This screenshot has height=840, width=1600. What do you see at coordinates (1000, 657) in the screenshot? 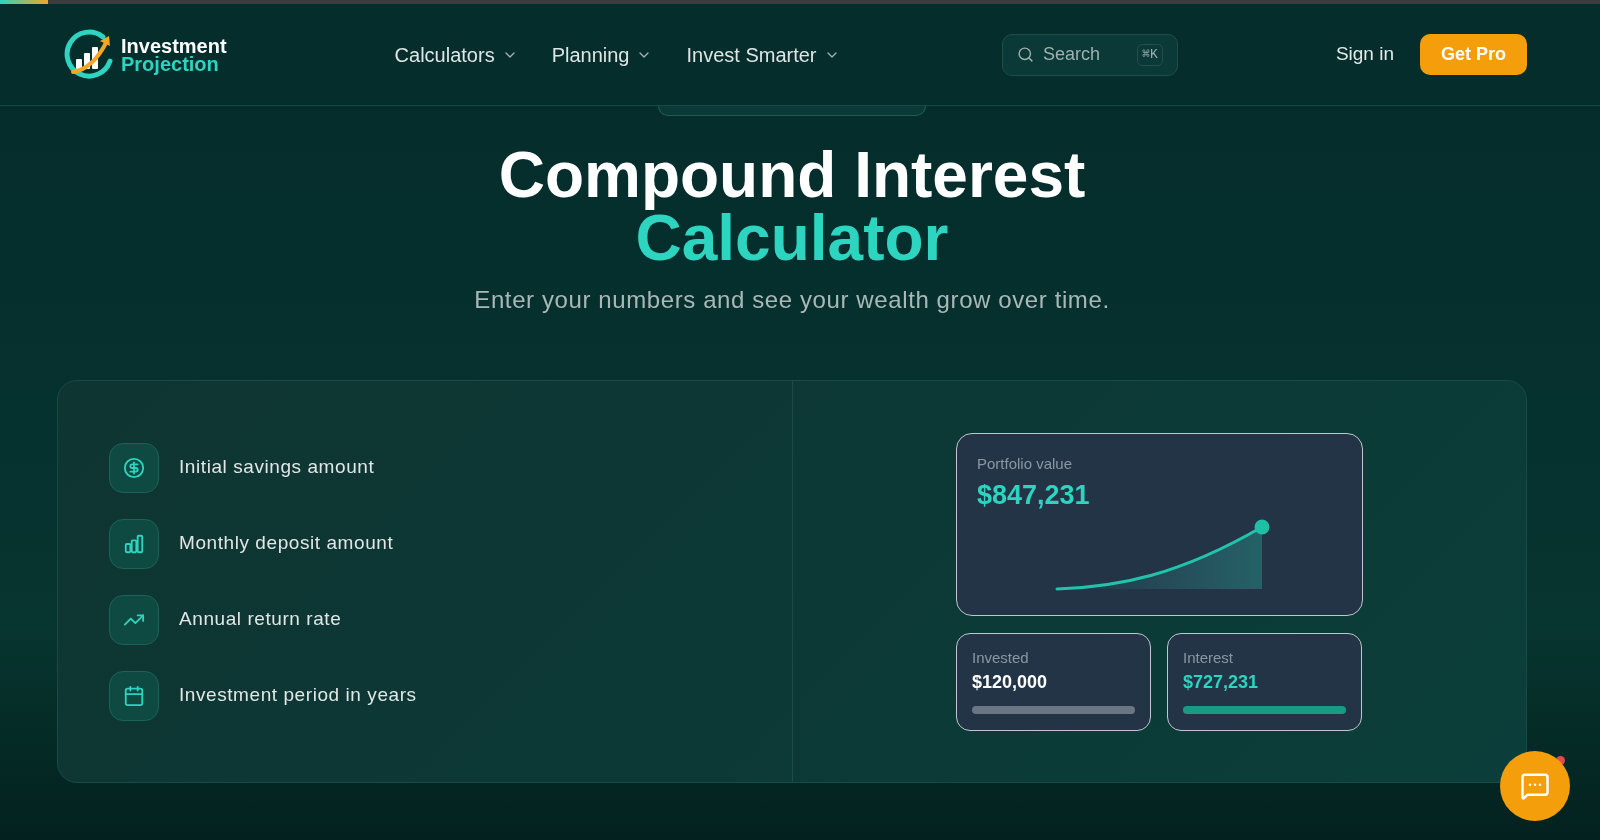
I see `stat-label: Invested` at bounding box center [1000, 657].